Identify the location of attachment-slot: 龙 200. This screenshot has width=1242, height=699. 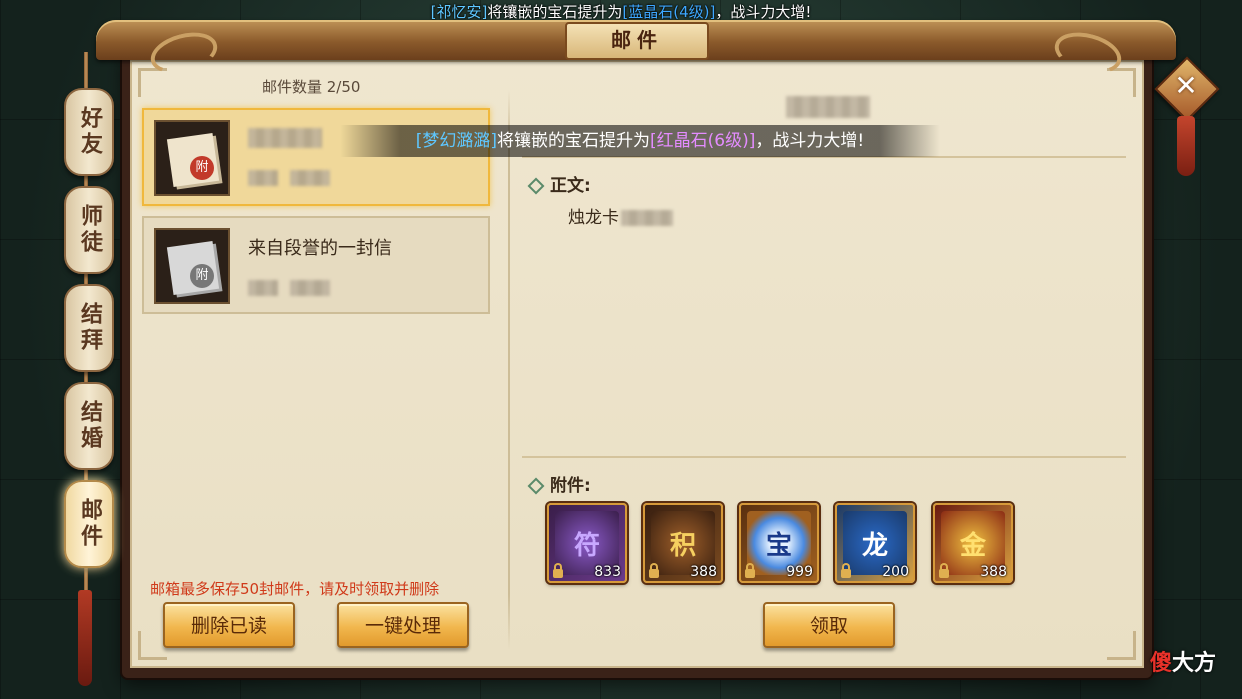
(875, 543).